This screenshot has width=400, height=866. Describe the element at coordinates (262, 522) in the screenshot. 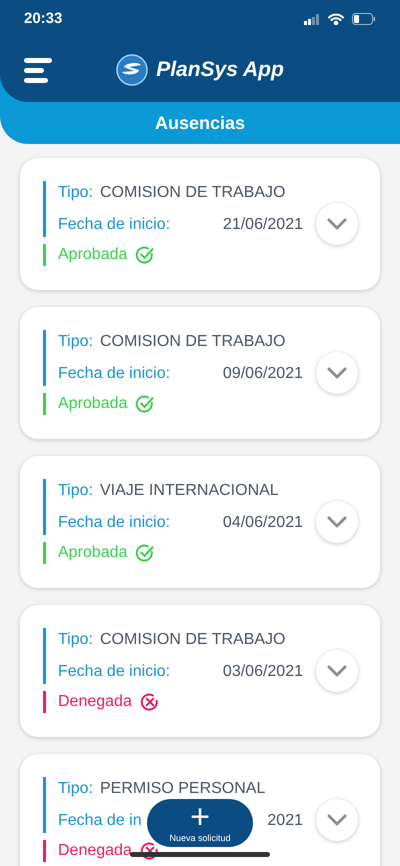

I see `date-value: 04/06/2021` at that location.